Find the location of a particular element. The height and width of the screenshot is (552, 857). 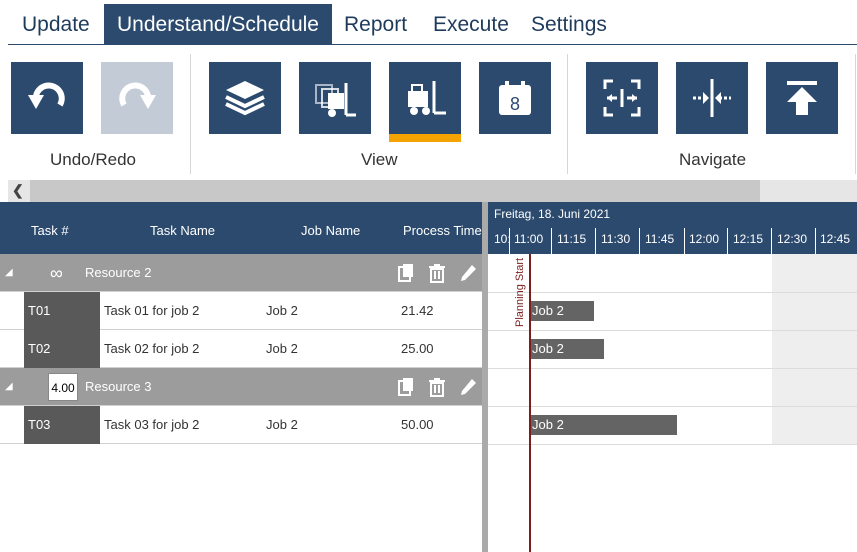

chevron-left-icon: ❮ is located at coordinates (18, 190).